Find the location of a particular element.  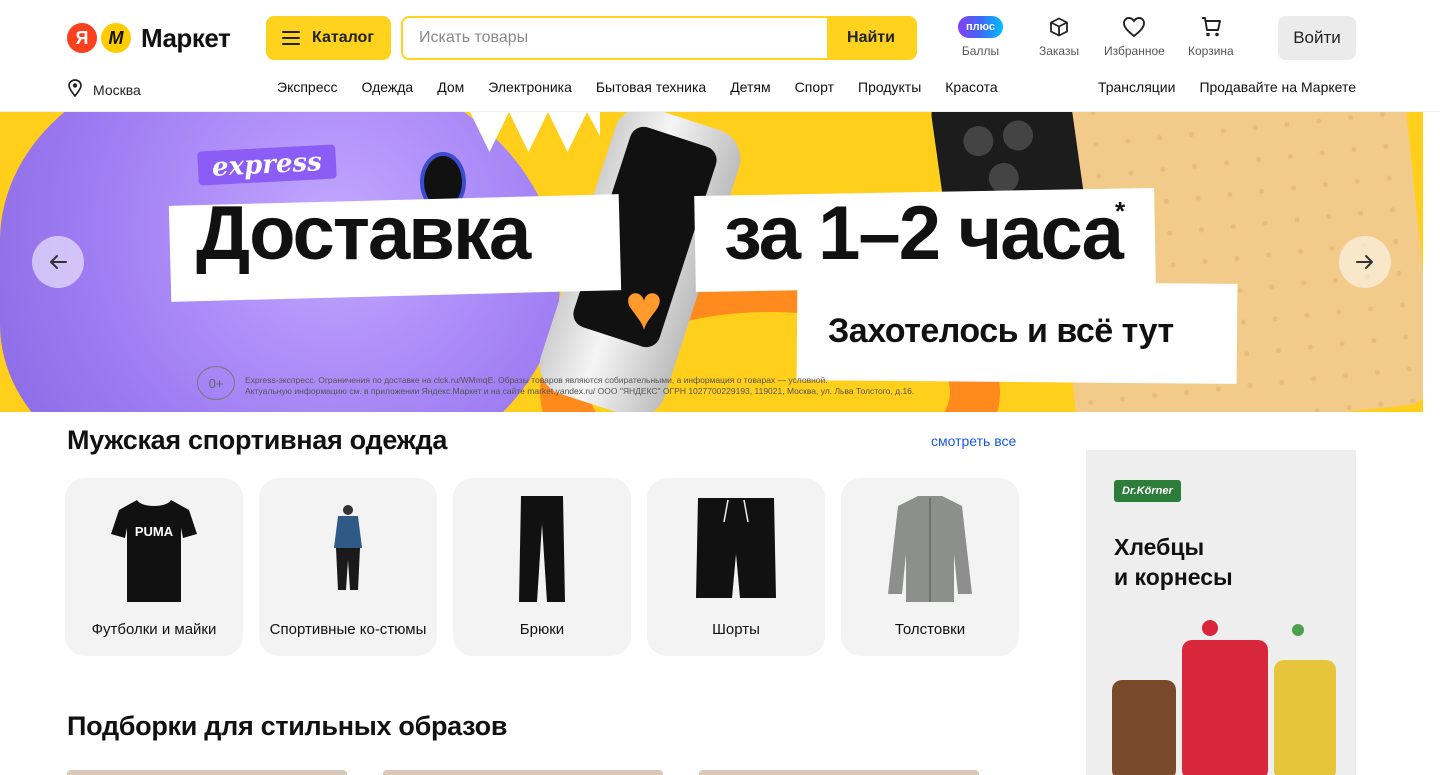

nav-item-beauty: Красота is located at coordinates (971, 87).